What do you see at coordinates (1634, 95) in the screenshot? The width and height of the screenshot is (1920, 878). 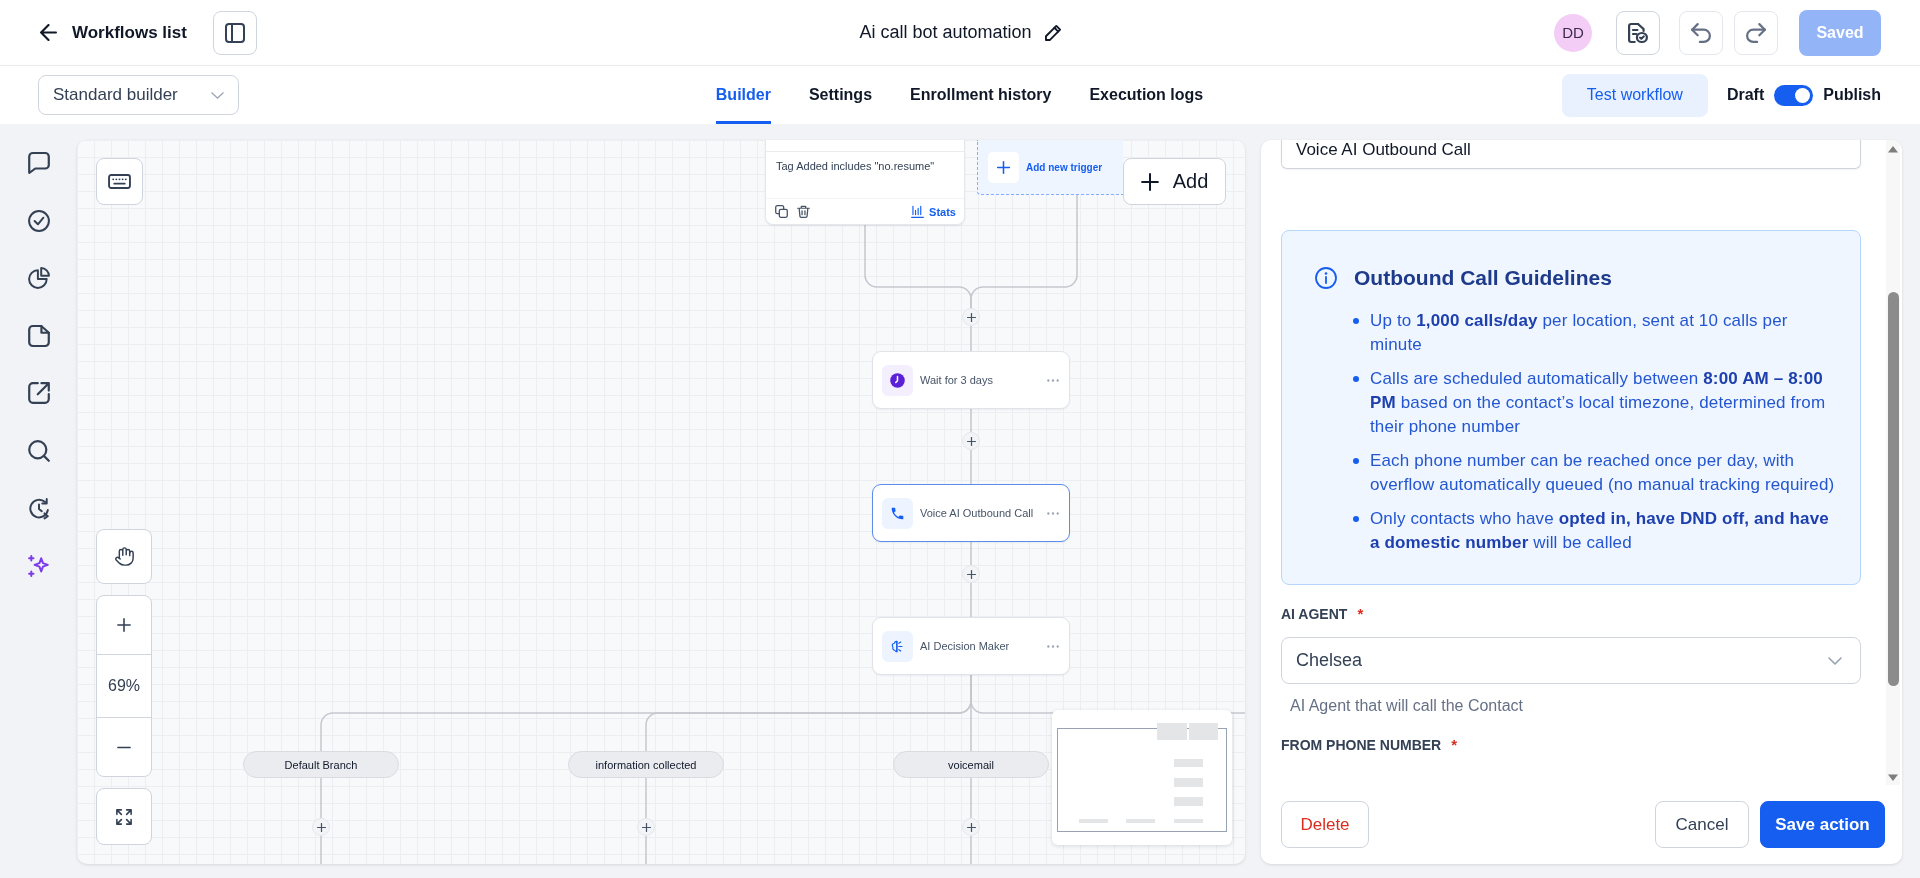 I see `test-workflow-button: Test workflow` at bounding box center [1634, 95].